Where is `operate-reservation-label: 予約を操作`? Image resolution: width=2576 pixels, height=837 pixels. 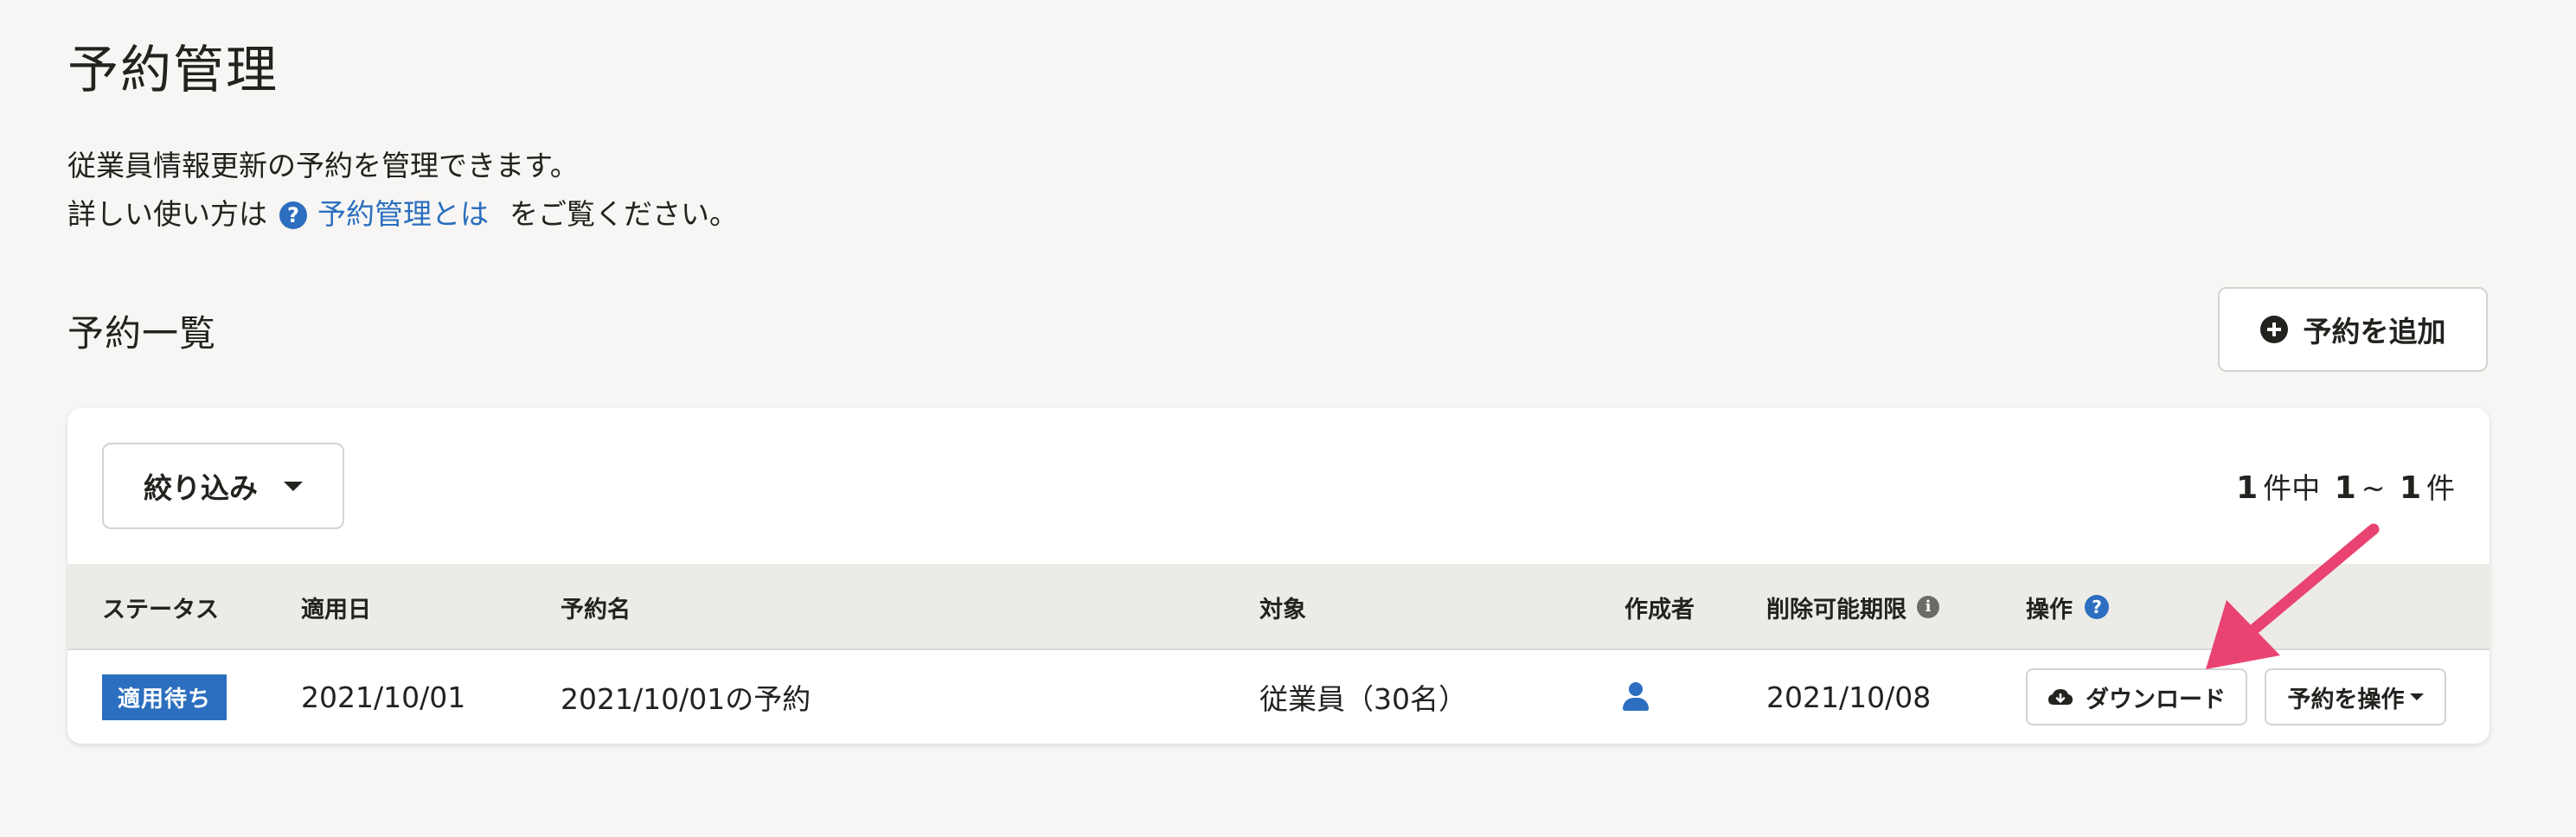
operate-reservation-label: 予約を操作 is located at coordinates (2346, 700).